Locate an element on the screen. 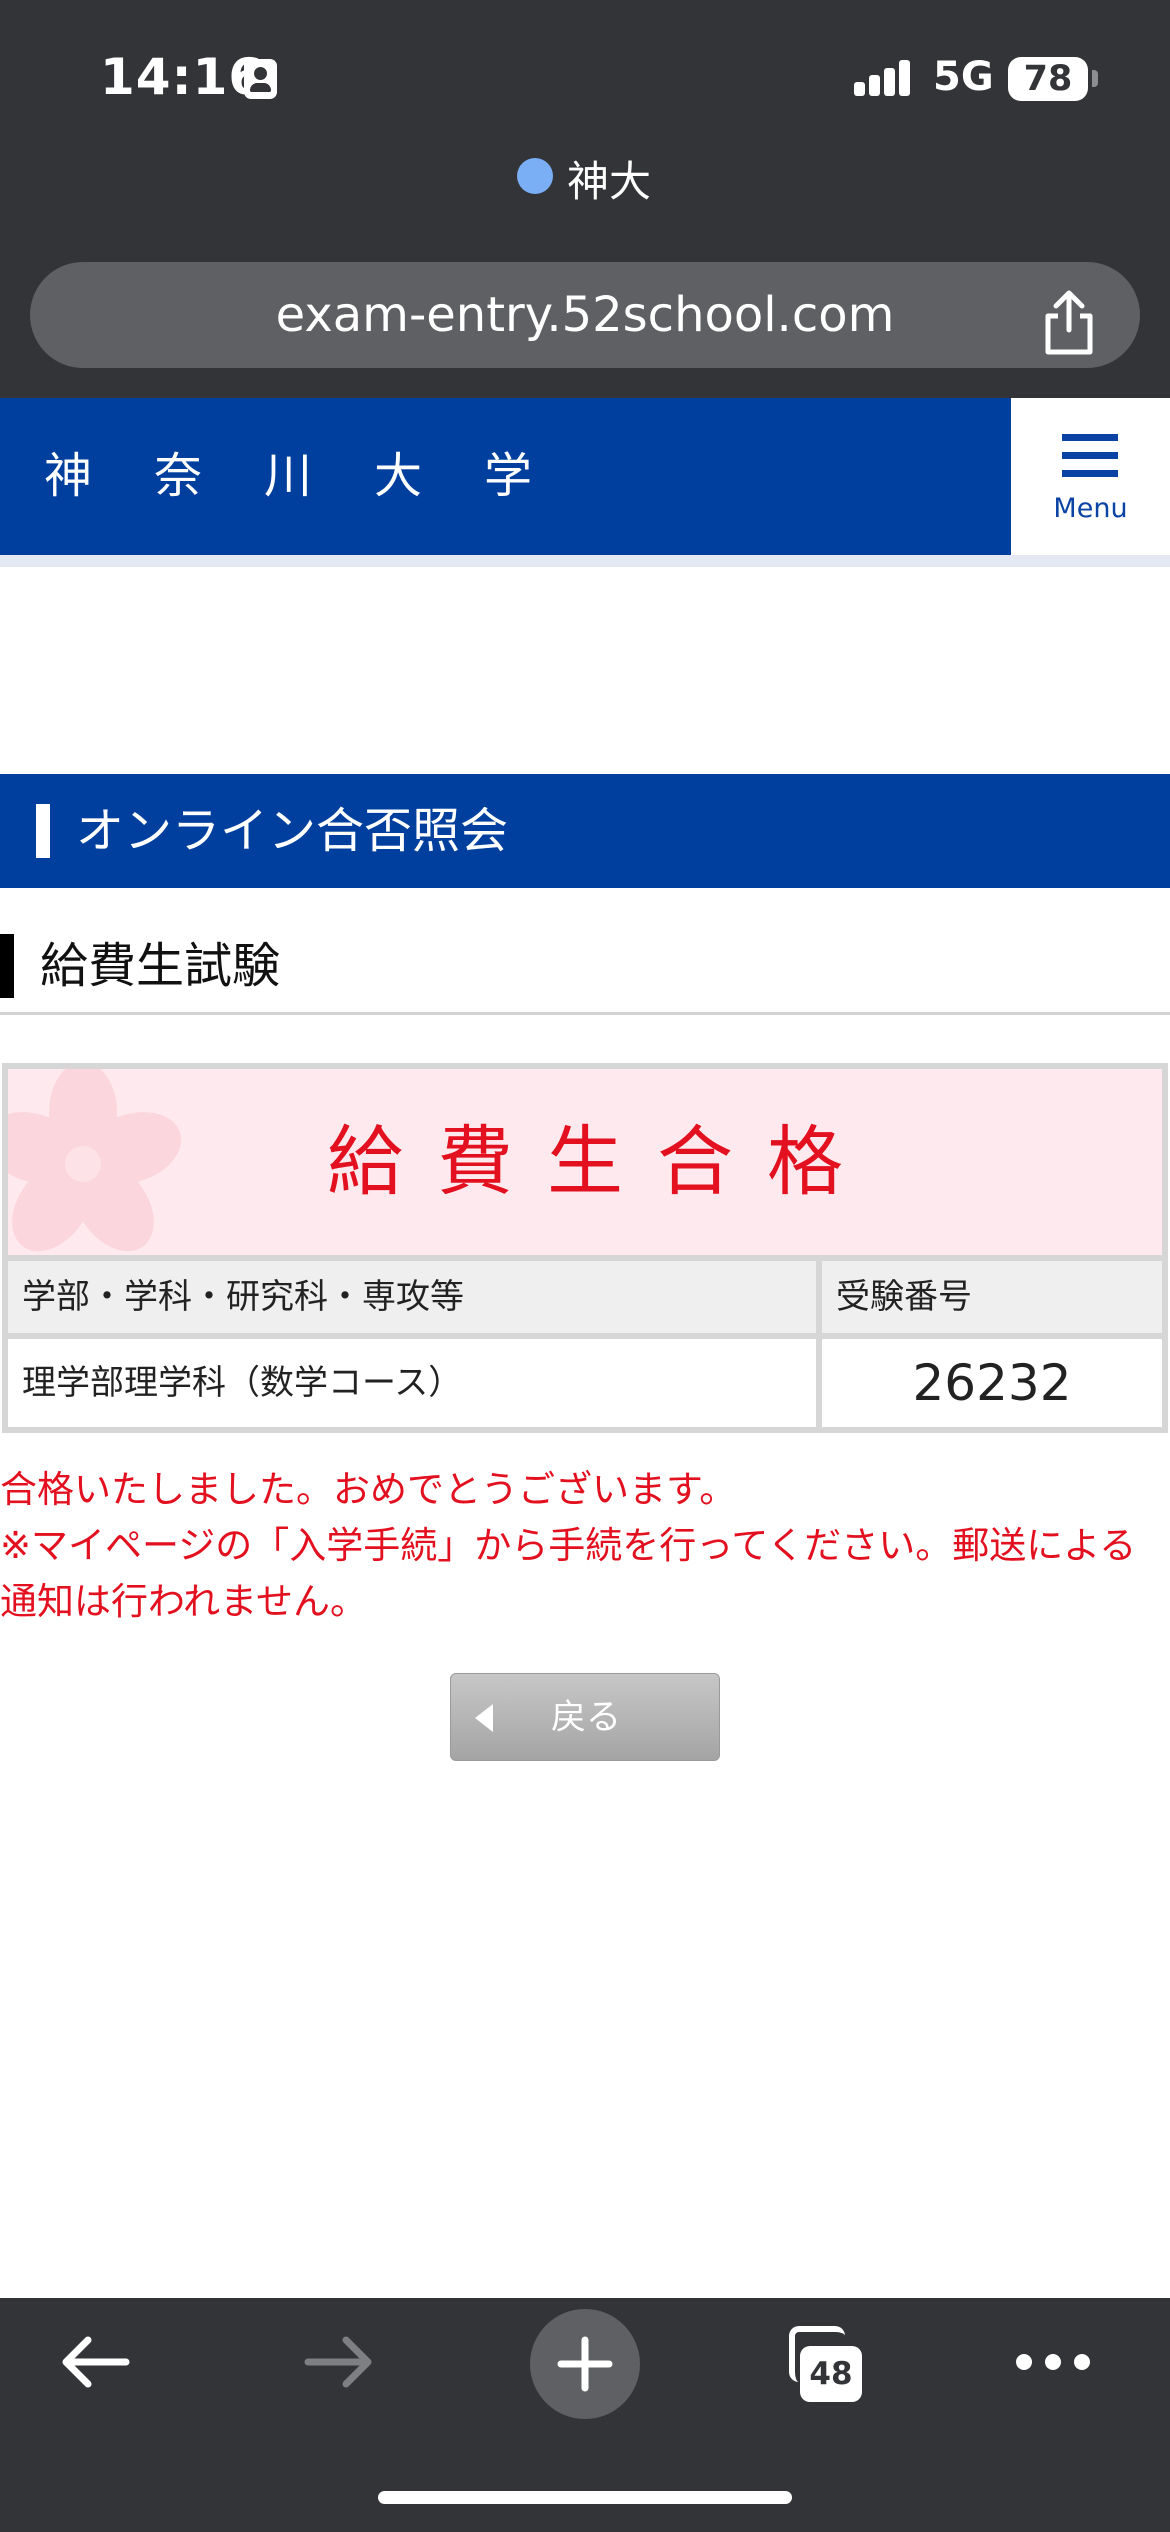 The image size is (1170, 2532). new-tab-button is located at coordinates (585, 2364).